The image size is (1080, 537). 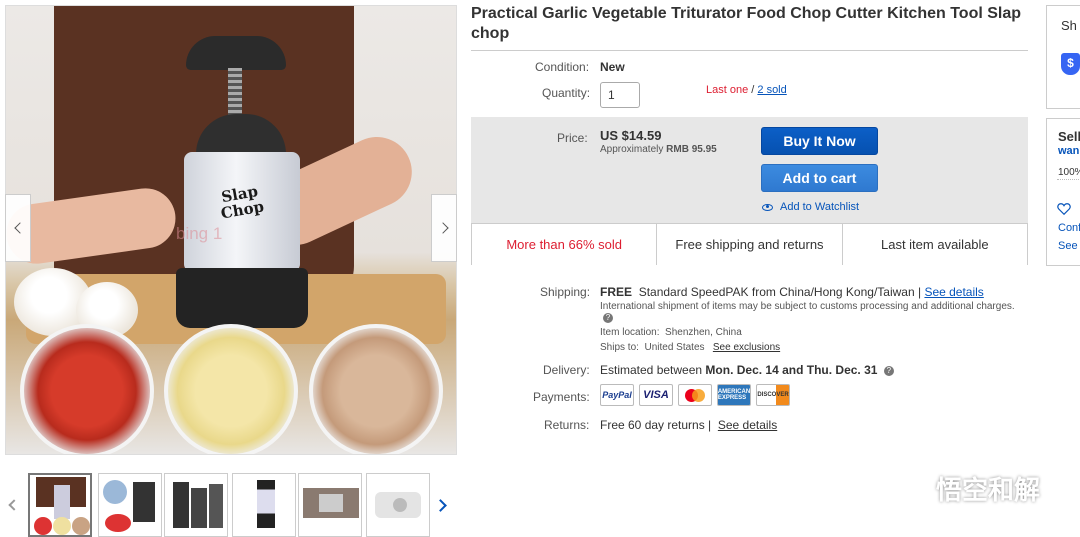 I want to click on price-label: Price:, so click(x=572, y=138).